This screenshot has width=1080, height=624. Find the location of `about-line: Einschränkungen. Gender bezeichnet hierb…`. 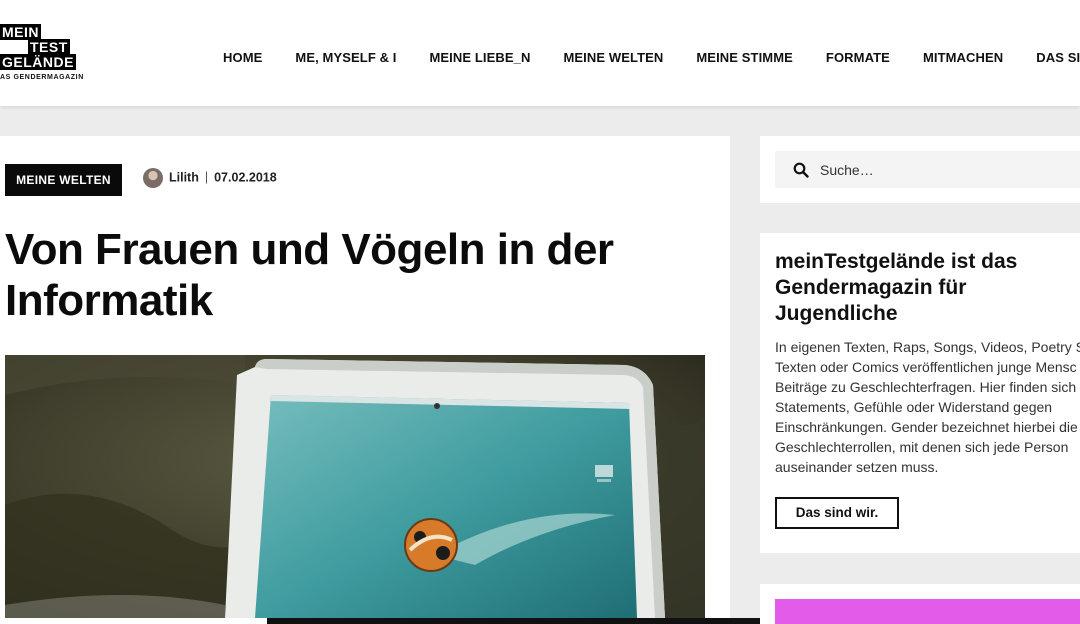

about-line: Einschränkungen. Gender bezeichnet hierb… is located at coordinates (926, 427).